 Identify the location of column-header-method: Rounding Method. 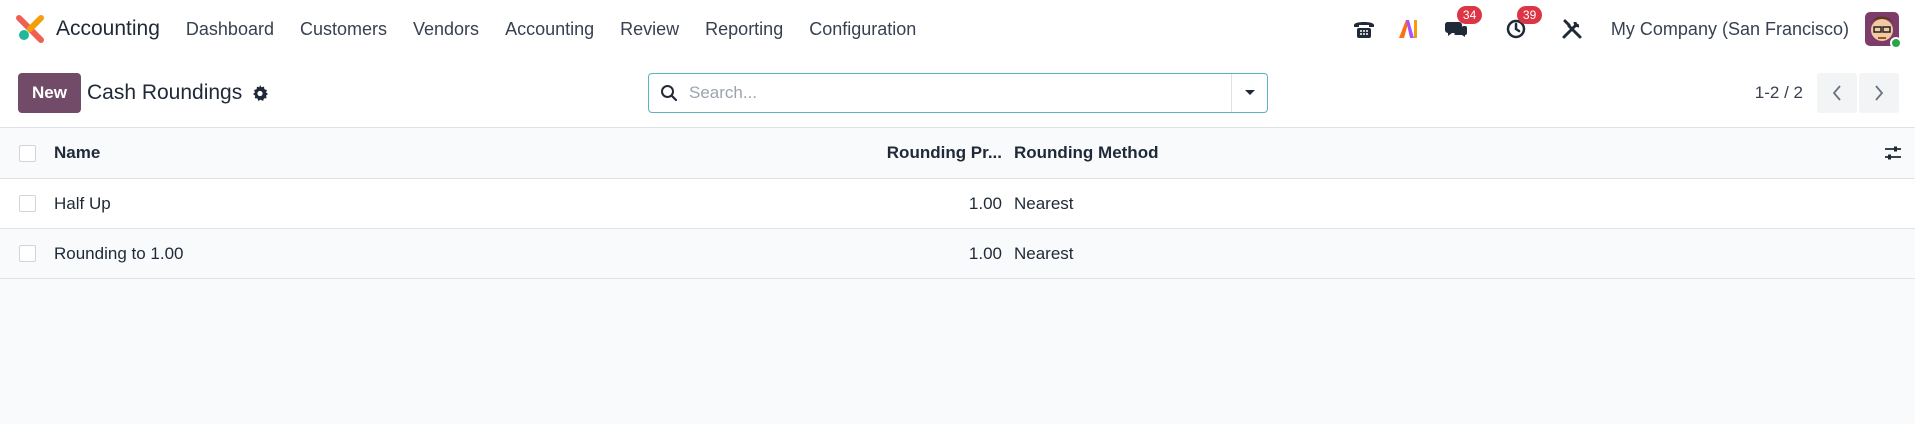
(1436, 153).